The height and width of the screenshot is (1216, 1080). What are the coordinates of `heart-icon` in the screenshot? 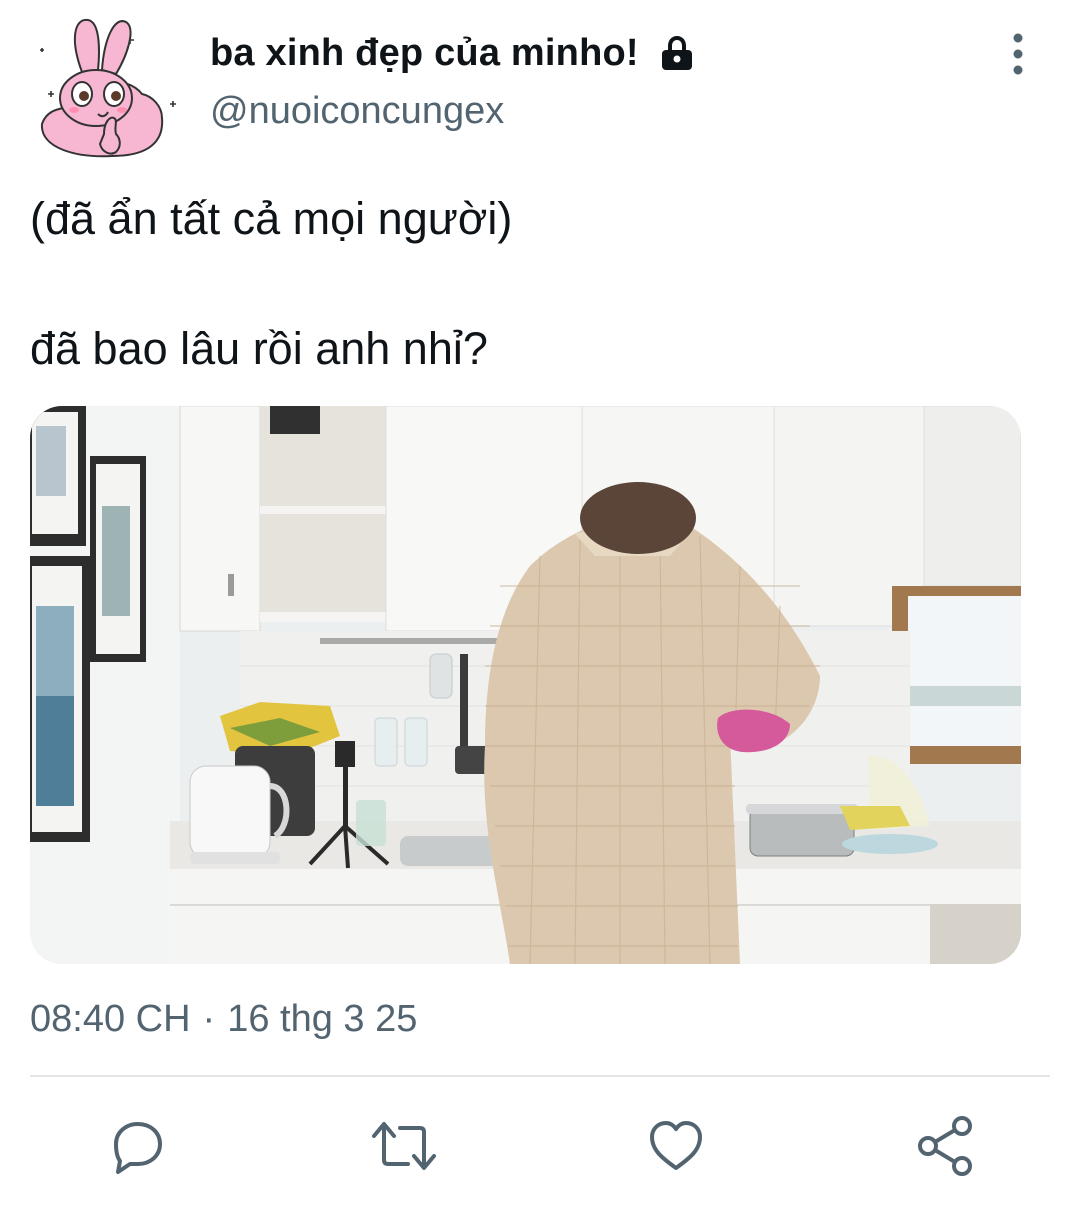 It's located at (676, 1145).